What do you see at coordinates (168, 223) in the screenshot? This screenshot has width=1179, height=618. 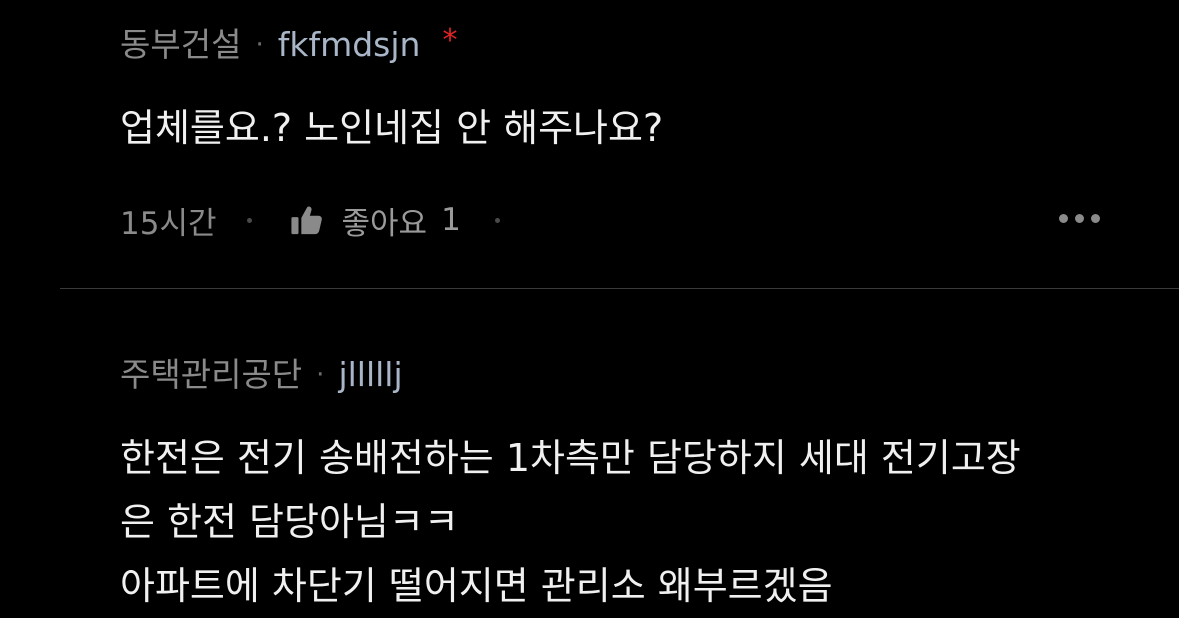 I see `comment-time: 15시간` at bounding box center [168, 223].